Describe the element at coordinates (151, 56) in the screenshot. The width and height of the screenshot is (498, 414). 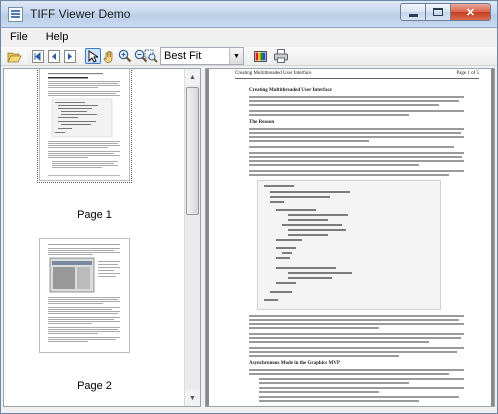
I see `zoom-fit-button` at that location.